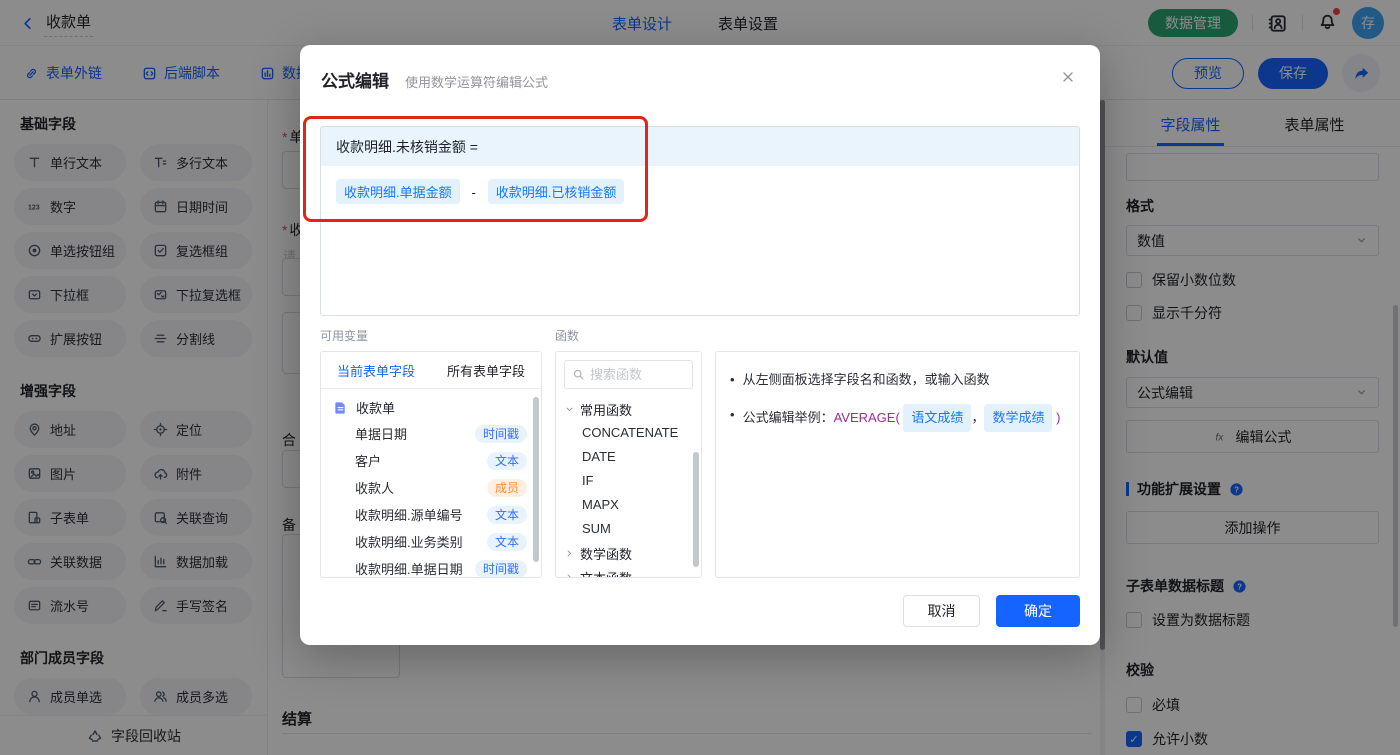  I want to click on type-badge: 成员, so click(506, 487).